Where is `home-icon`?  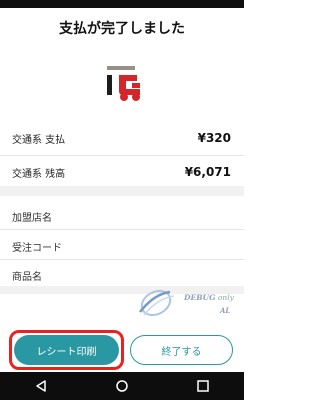
home-icon is located at coordinates (122, 386).